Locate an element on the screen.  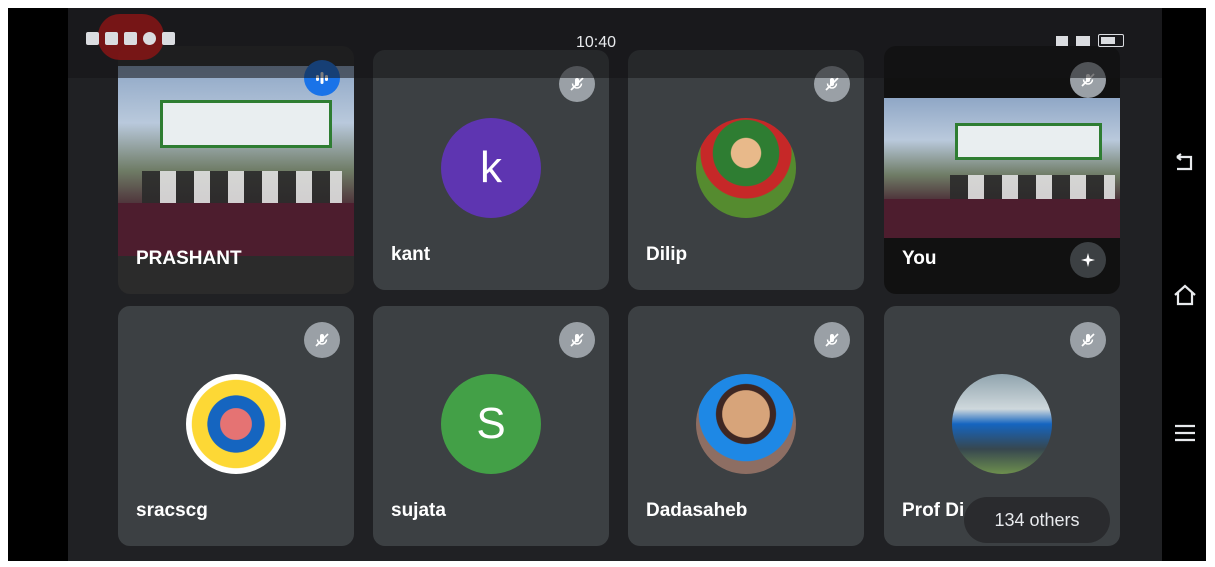
others-label: 134 others is located at coordinates (1037, 519).